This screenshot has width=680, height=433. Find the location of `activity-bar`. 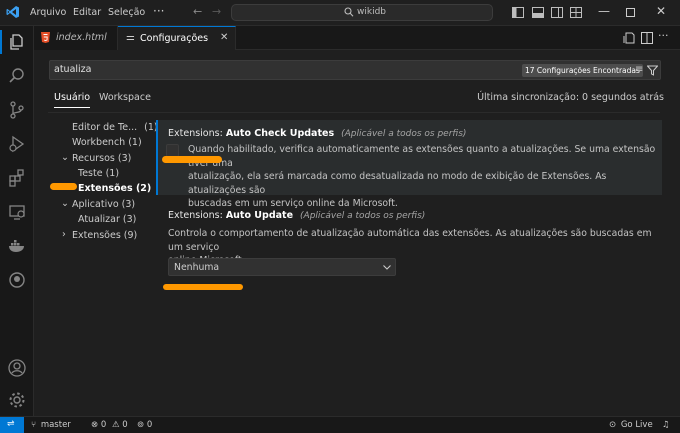

activity-bar is located at coordinates (17, 221).